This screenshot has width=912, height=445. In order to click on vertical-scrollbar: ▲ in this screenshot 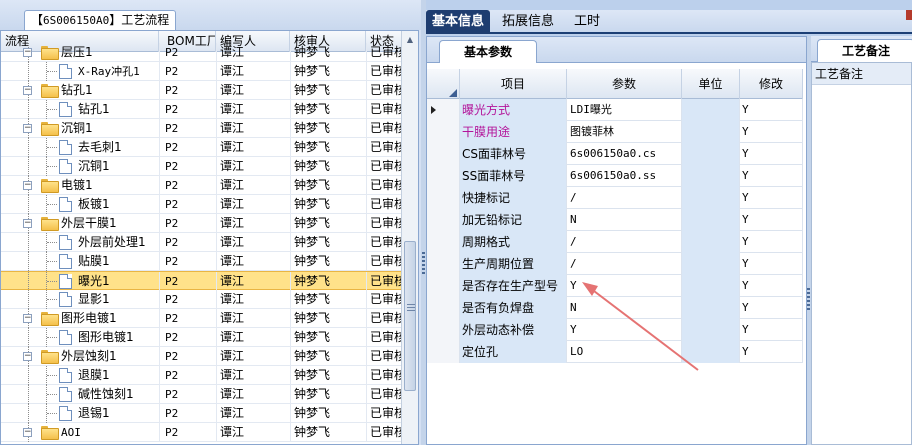, I will do `click(409, 237)`.